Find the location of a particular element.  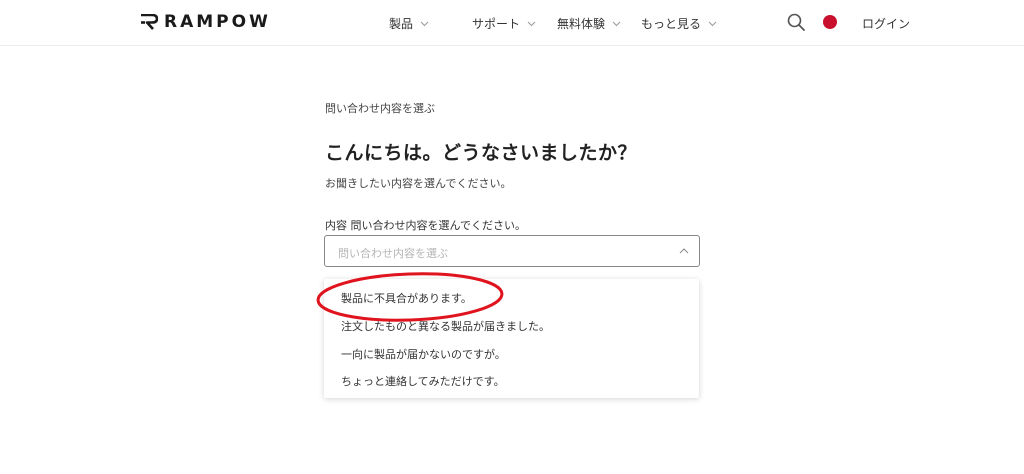

page-subtitle: お聞きしたい内容を選んでください。 is located at coordinates (418, 183).